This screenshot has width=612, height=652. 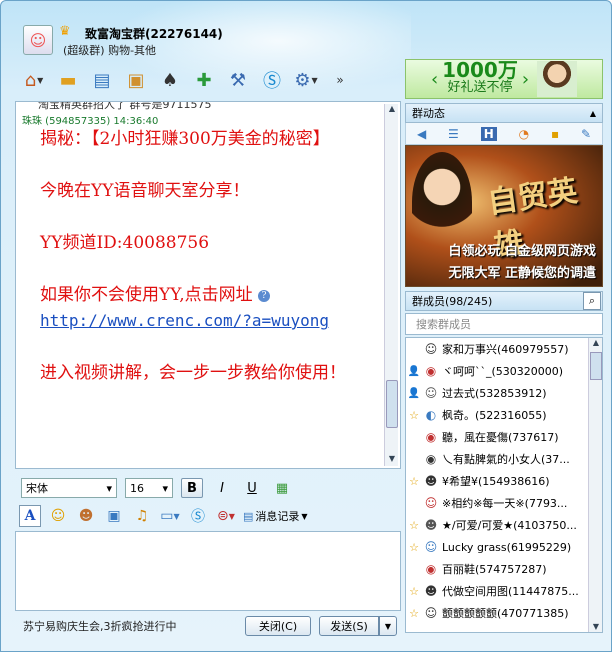 What do you see at coordinates (69, 488) in the screenshot?
I see `font-family-select: 宋体 ▾` at bounding box center [69, 488].